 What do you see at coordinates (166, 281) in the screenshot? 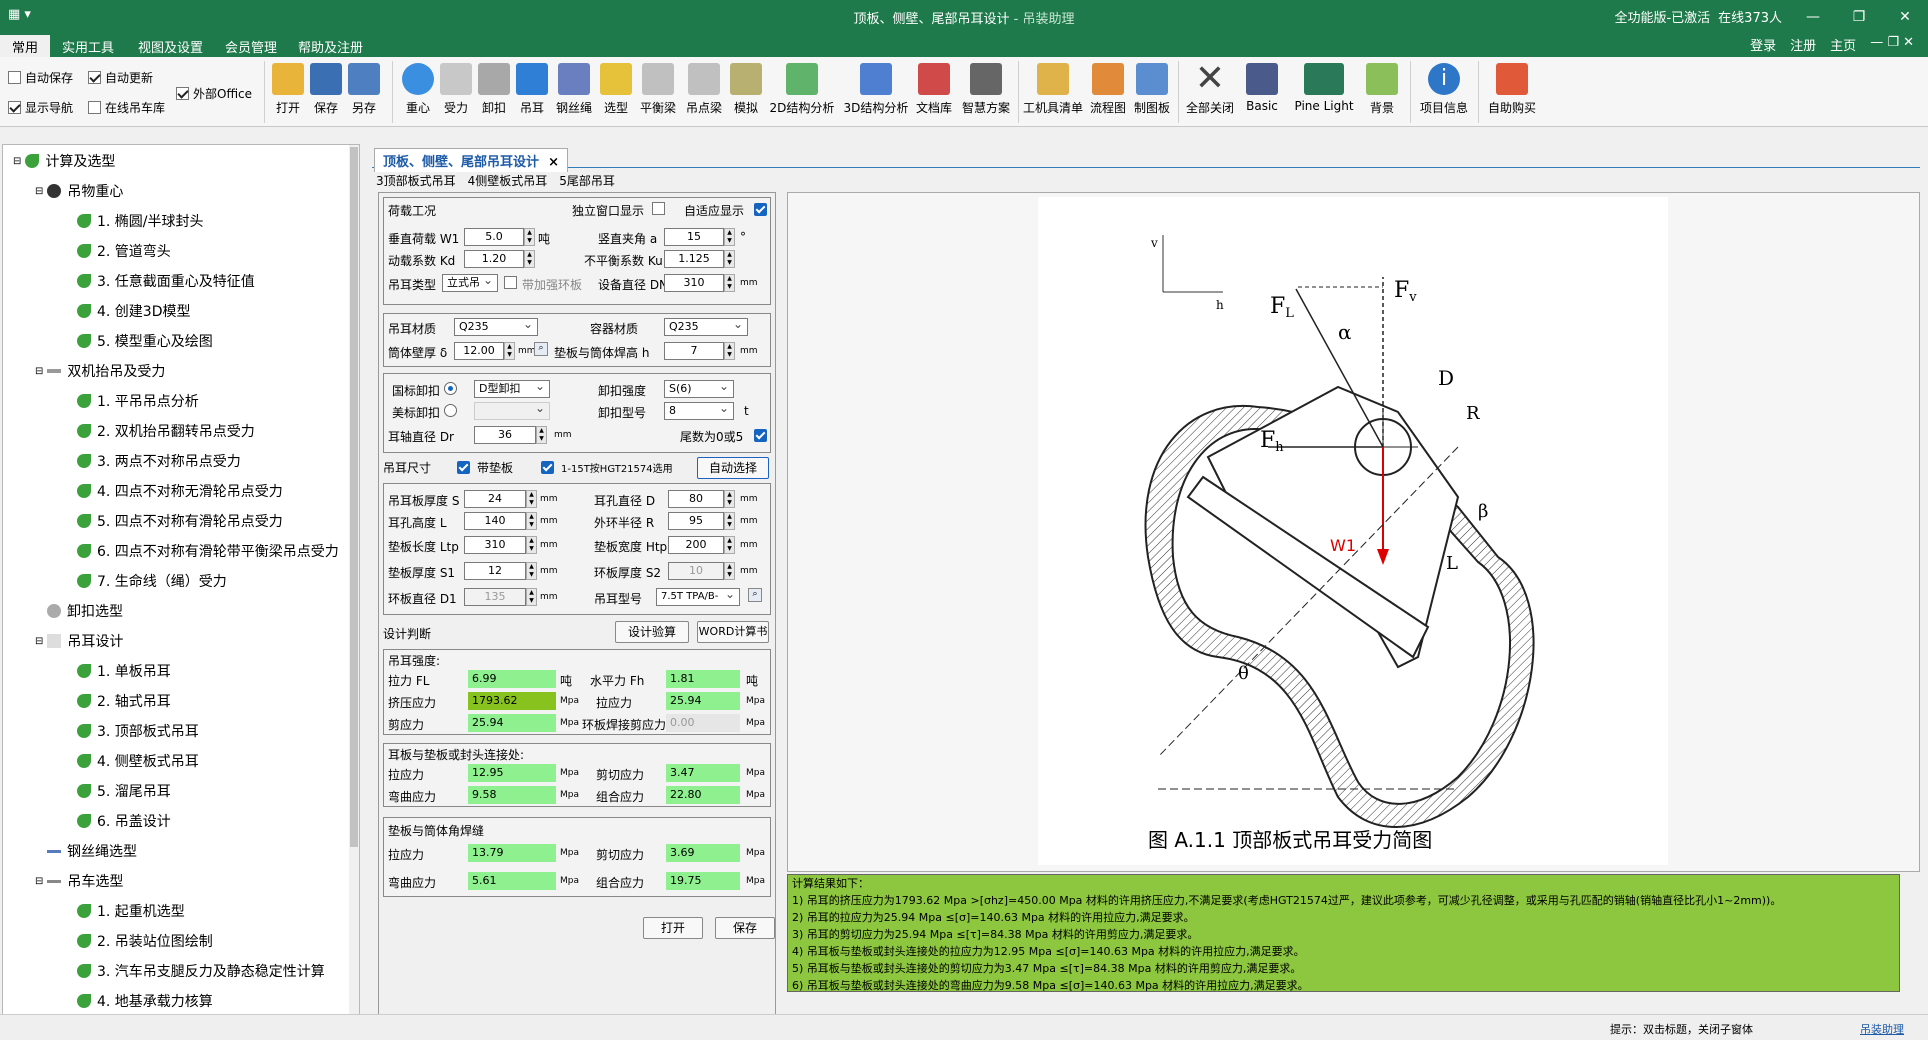
I see `tree-item: 3. 任意截面重心及特征值` at bounding box center [166, 281].